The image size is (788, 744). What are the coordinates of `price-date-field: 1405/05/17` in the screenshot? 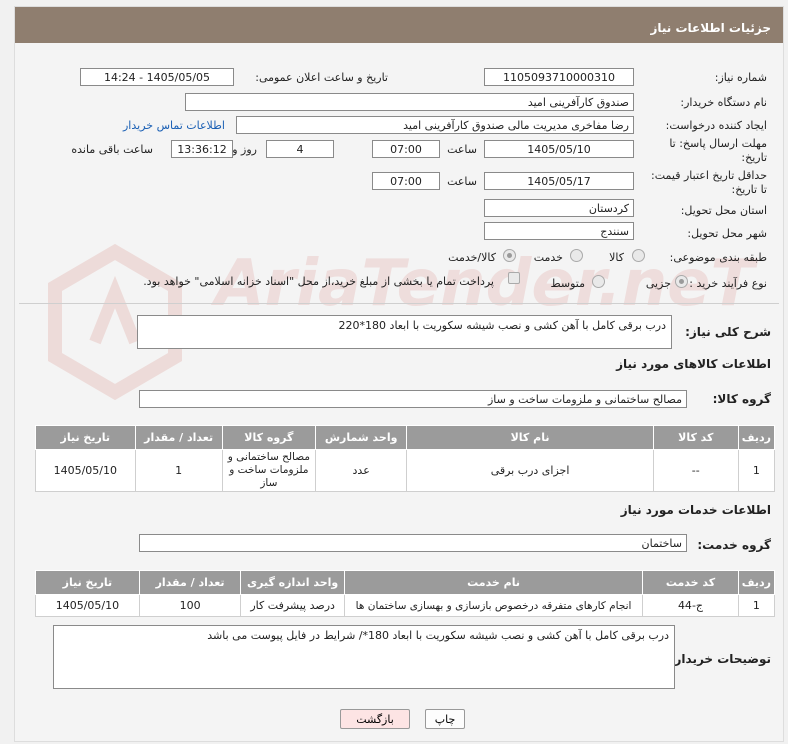 It's located at (559, 181).